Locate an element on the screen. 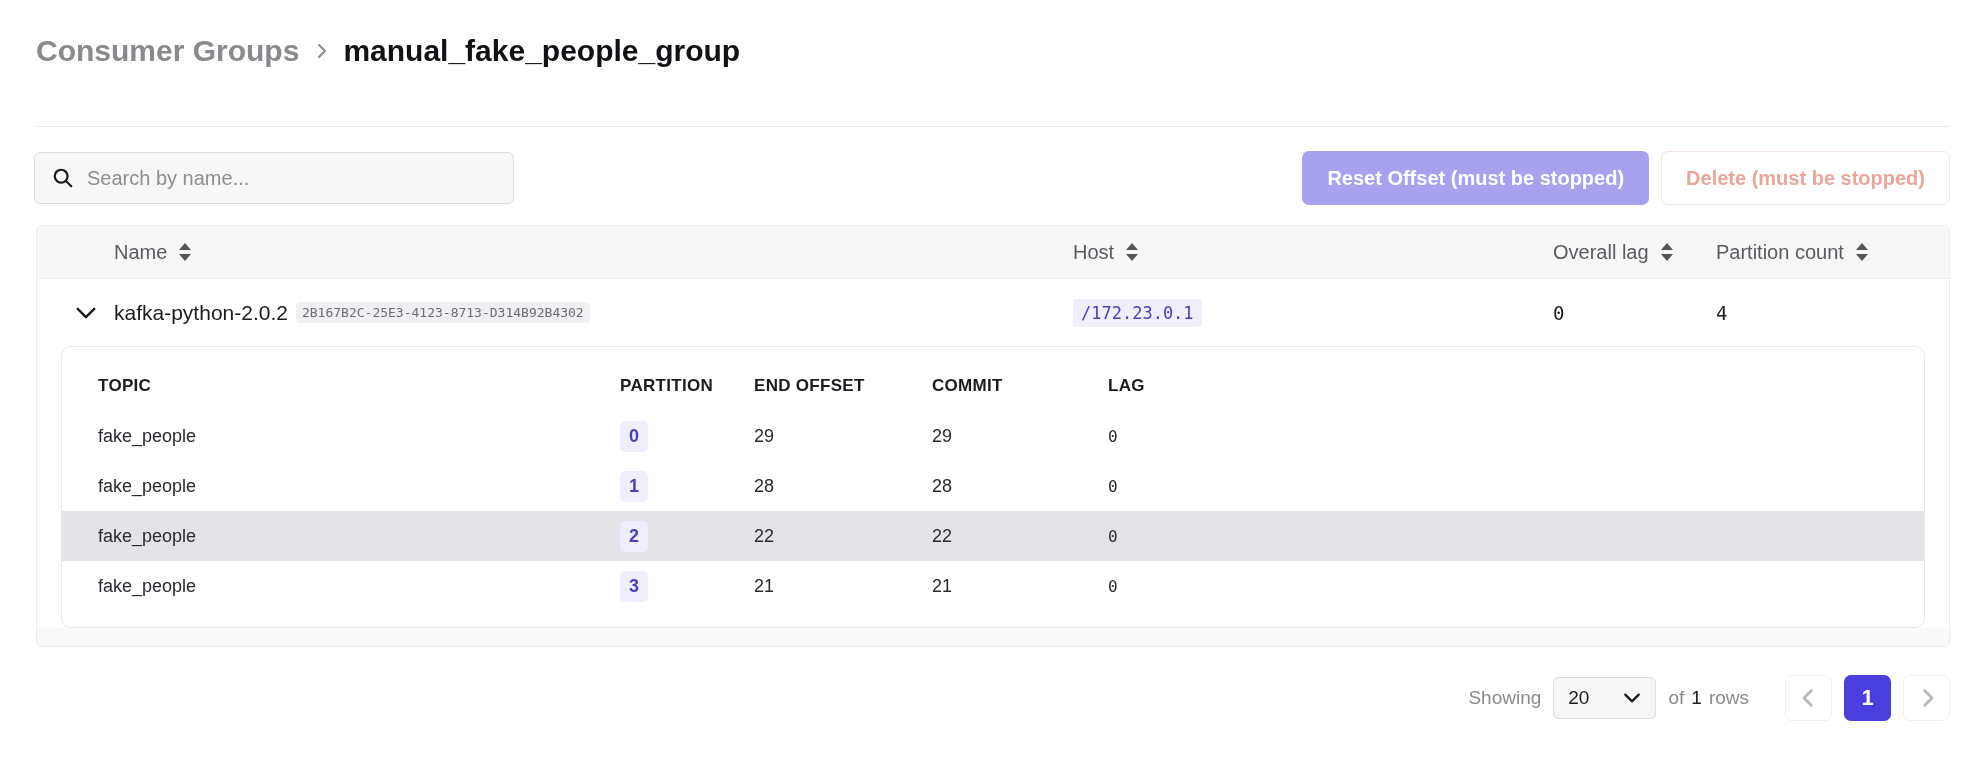  column-header: Partition count is located at coordinates (1780, 252).